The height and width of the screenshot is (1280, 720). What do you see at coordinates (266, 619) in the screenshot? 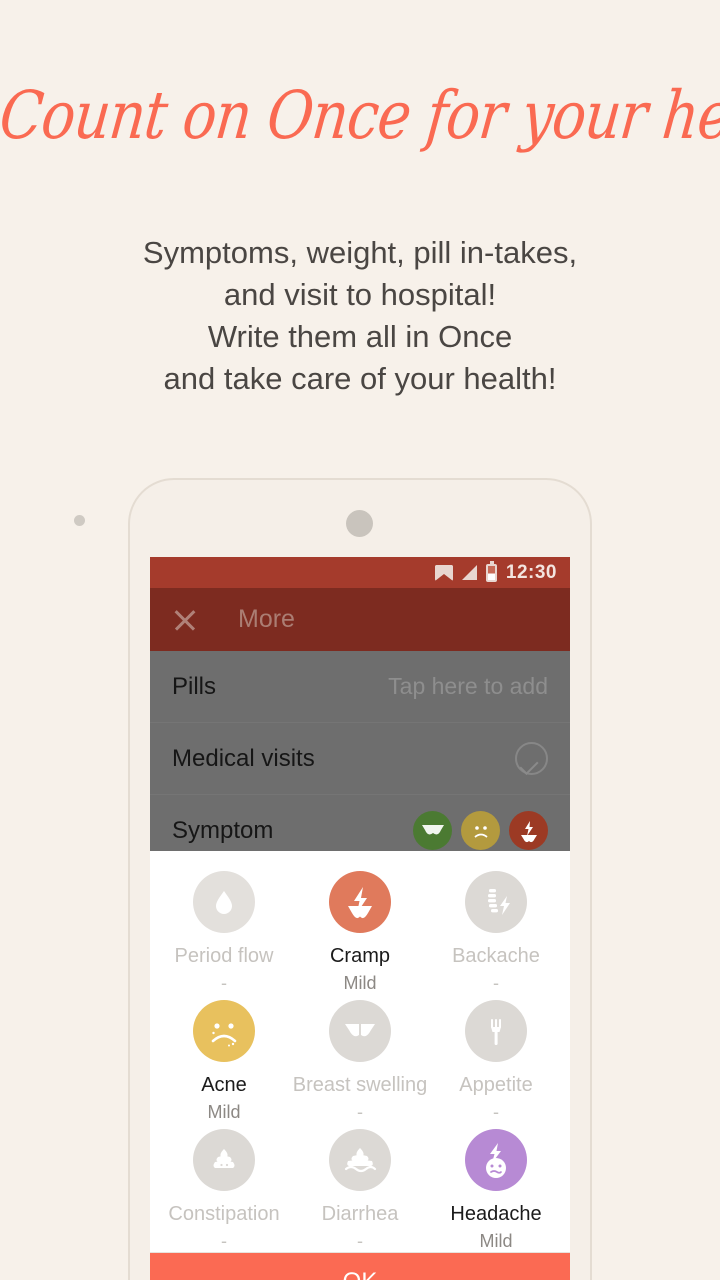
I see `toolbar-title: More` at bounding box center [266, 619].